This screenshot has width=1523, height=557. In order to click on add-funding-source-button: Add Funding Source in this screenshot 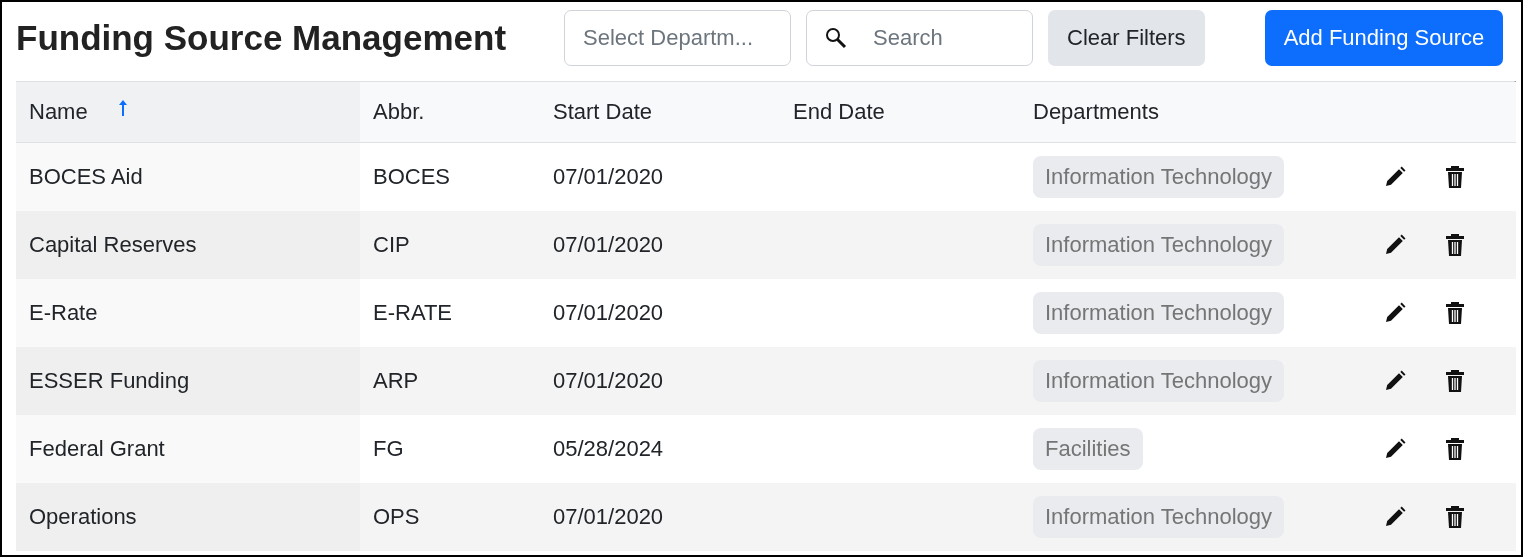, I will do `click(1384, 38)`.